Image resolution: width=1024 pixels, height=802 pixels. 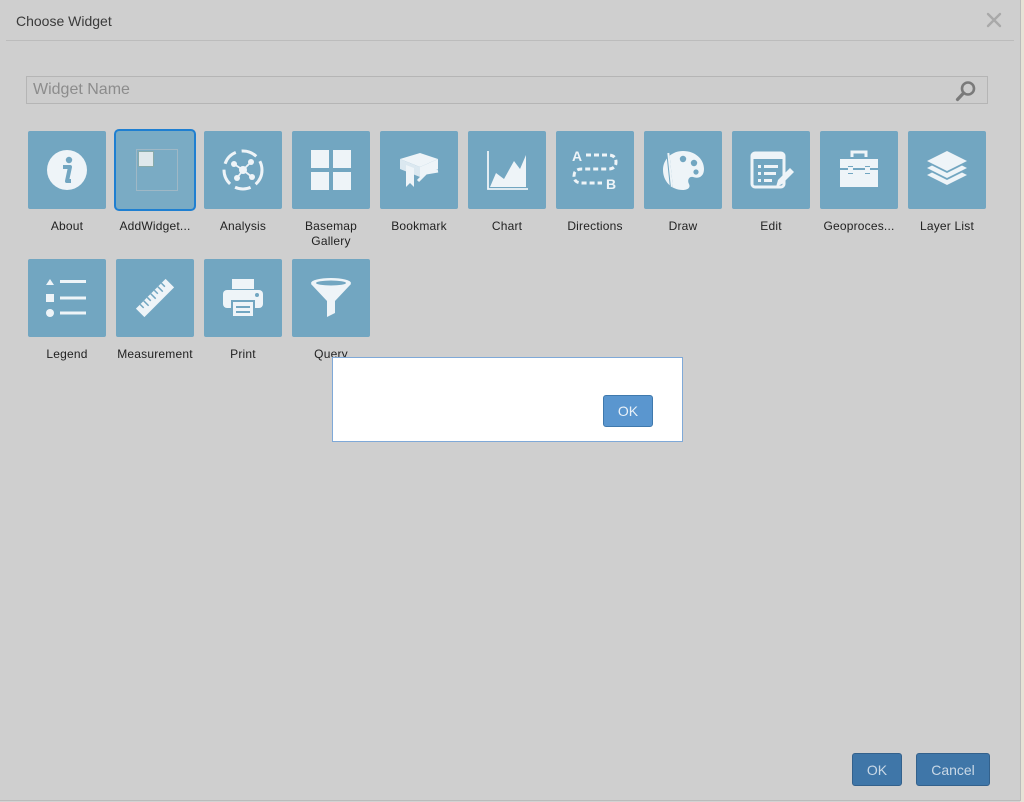 What do you see at coordinates (243, 298) in the screenshot?
I see `printer-icon` at bounding box center [243, 298].